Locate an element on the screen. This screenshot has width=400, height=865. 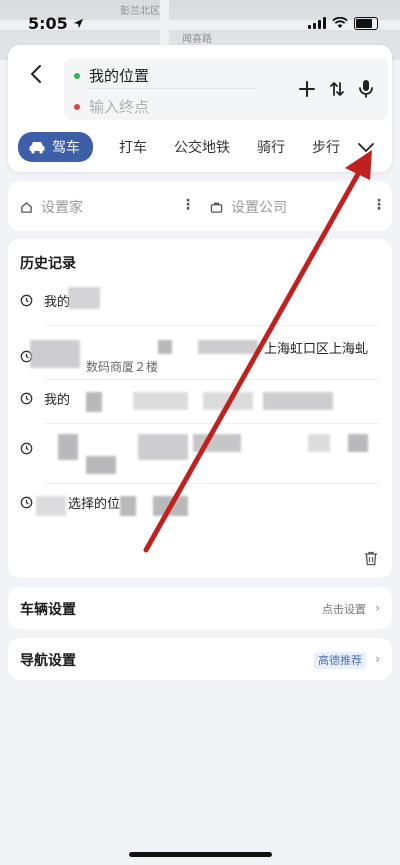
set-home-label: 设置家 is located at coordinates (62, 208).